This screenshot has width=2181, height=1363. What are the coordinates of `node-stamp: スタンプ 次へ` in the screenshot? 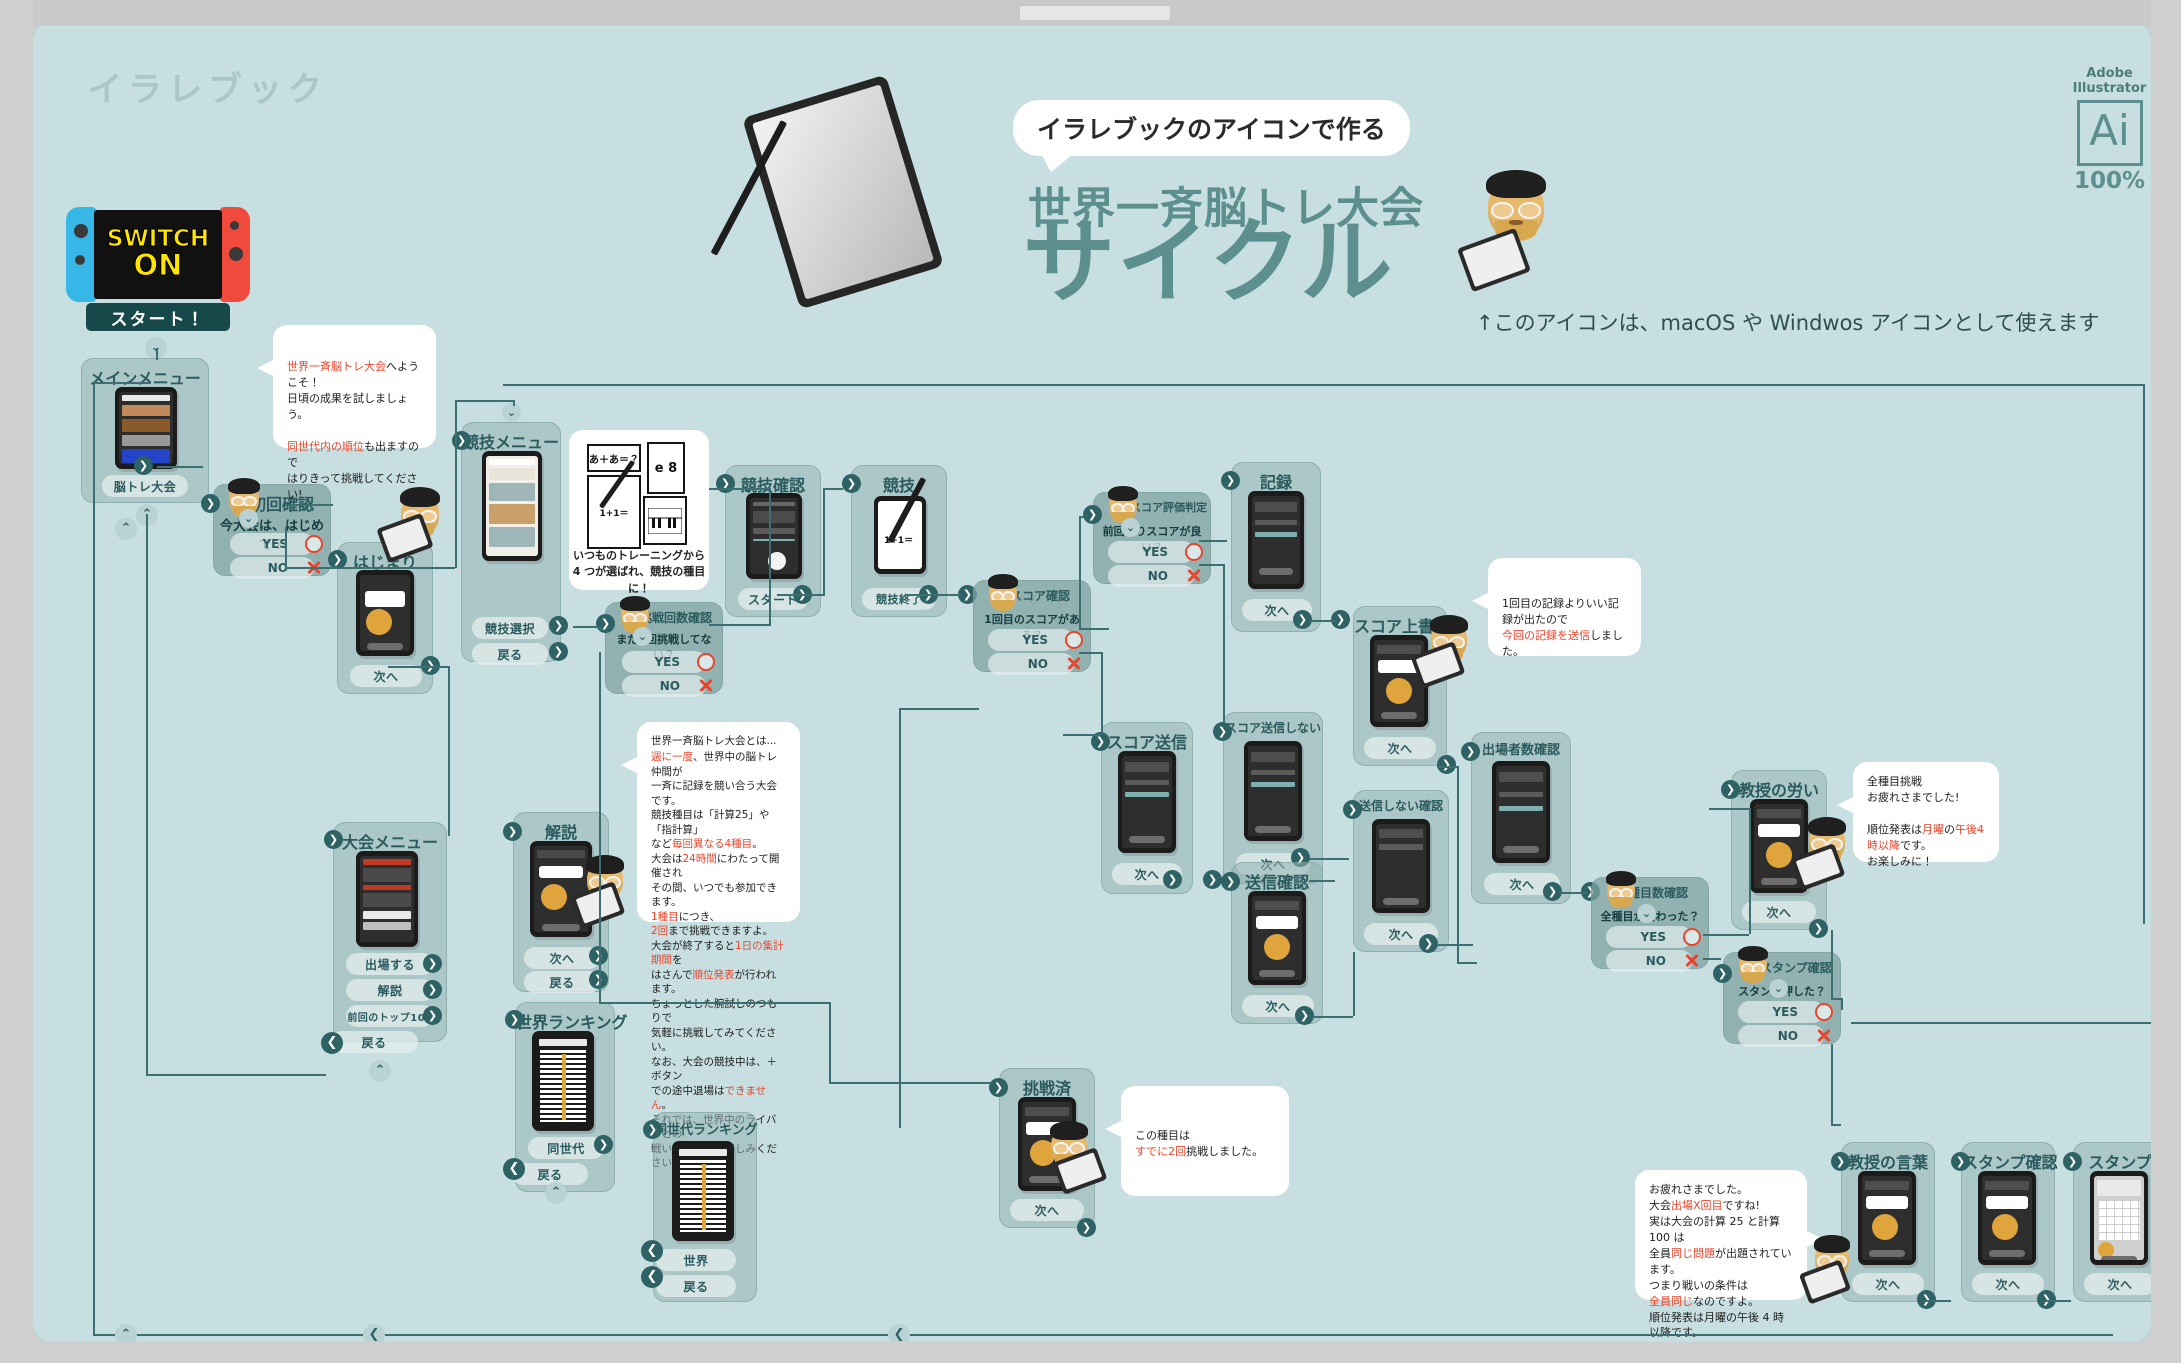 It's located at (2112, 1222).